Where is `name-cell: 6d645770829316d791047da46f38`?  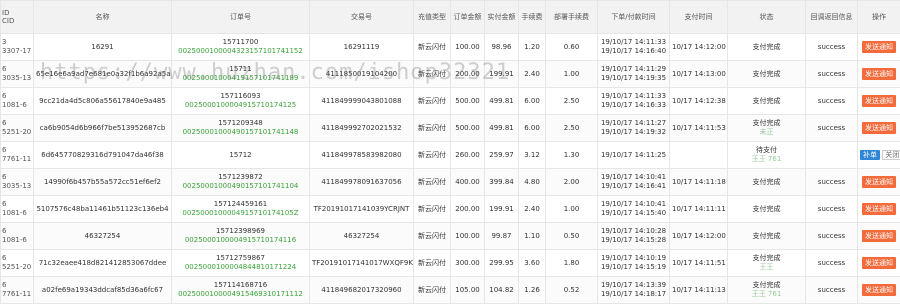
name-cell: 6d645770829316d791047da46f38 is located at coordinates (103, 155).